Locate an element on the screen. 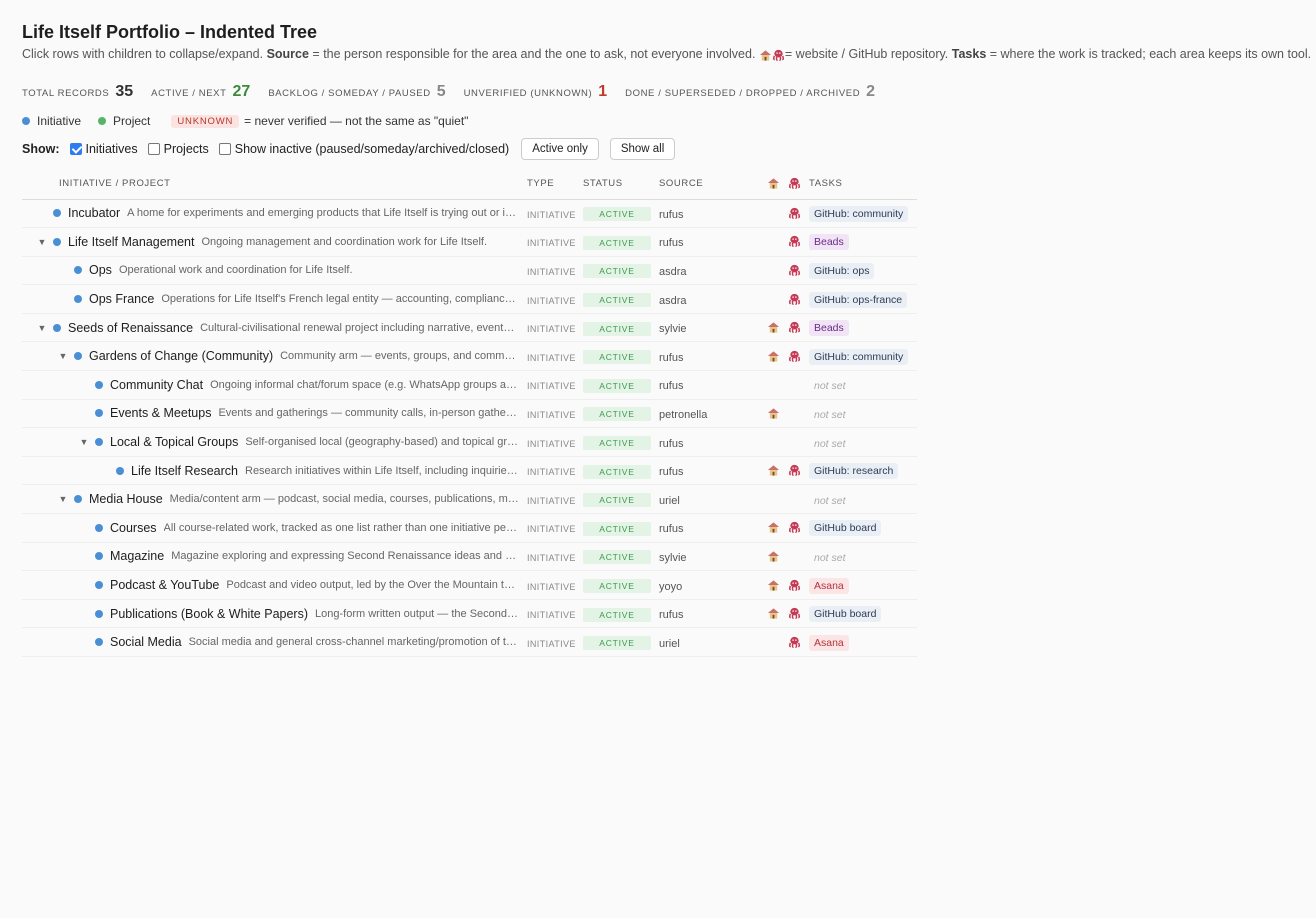 The height and width of the screenshot is (918, 1316). col-header-type: TYPE is located at coordinates (551, 184).